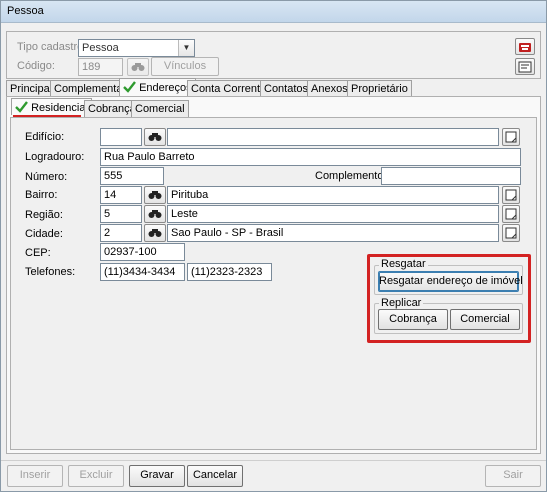  Describe the element at coordinates (44, 234) in the screenshot. I see `cidade-label: Cidade:` at that location.